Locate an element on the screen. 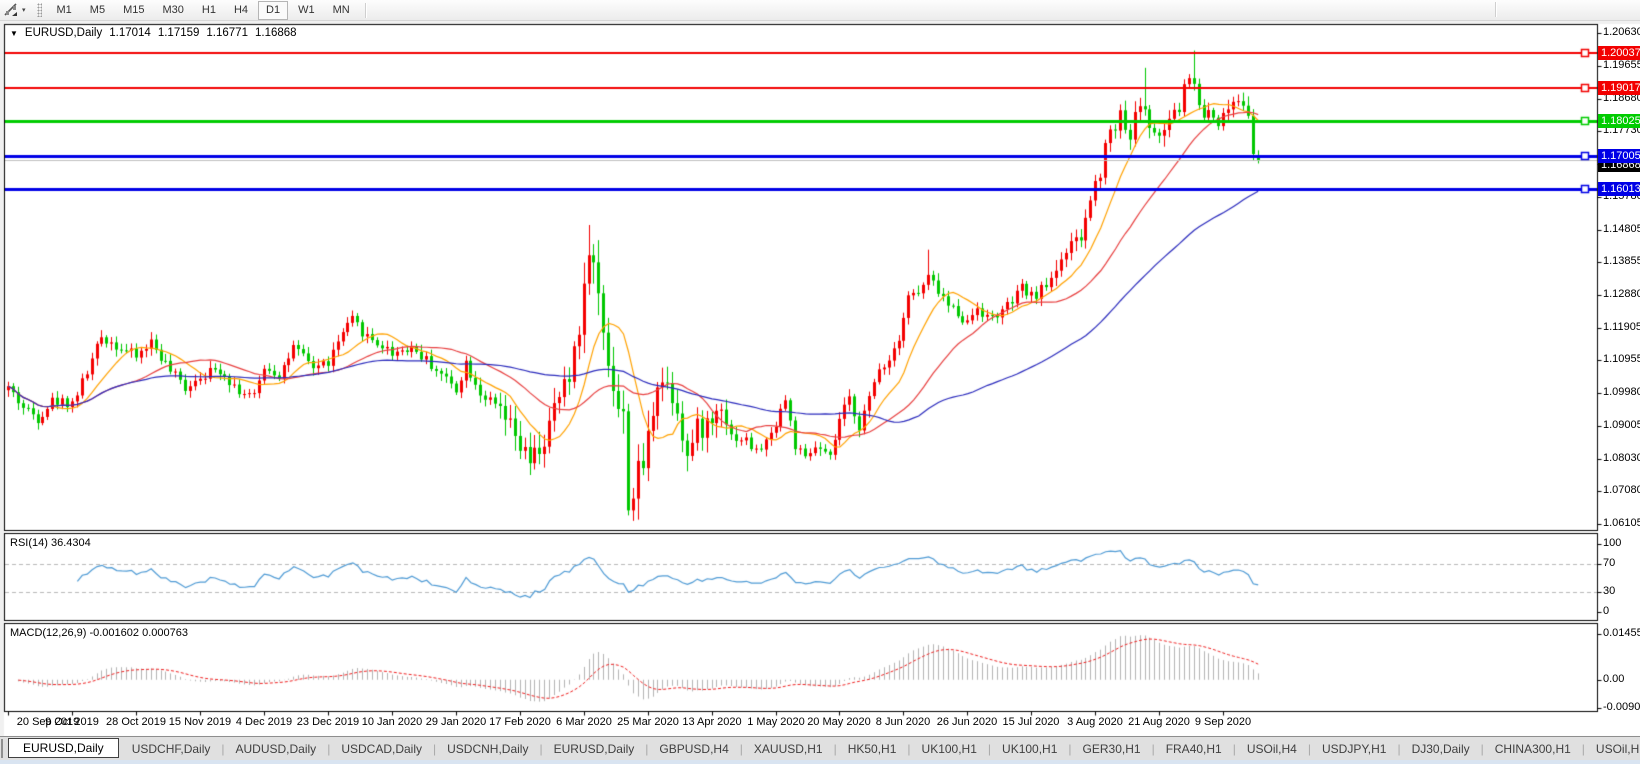 Image resolution: width=1640 pixels, height=764 pixels. chart-tab-audusd-daily: AUDUSD,Daily is located at coordinates (276, 749).